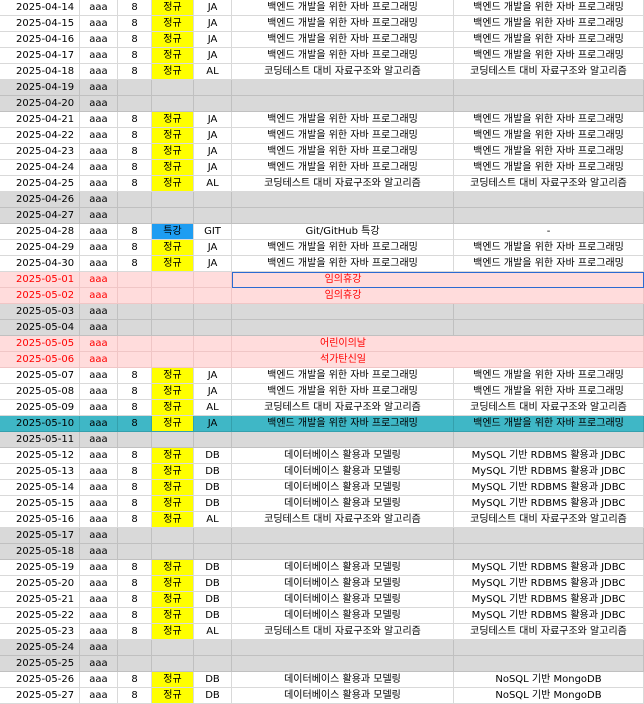 This screenshot has height=704, width=644. Describe the element at coordinates (40, 408) in the screenshot. I see `date-cell: 2025-05-09` at that location.